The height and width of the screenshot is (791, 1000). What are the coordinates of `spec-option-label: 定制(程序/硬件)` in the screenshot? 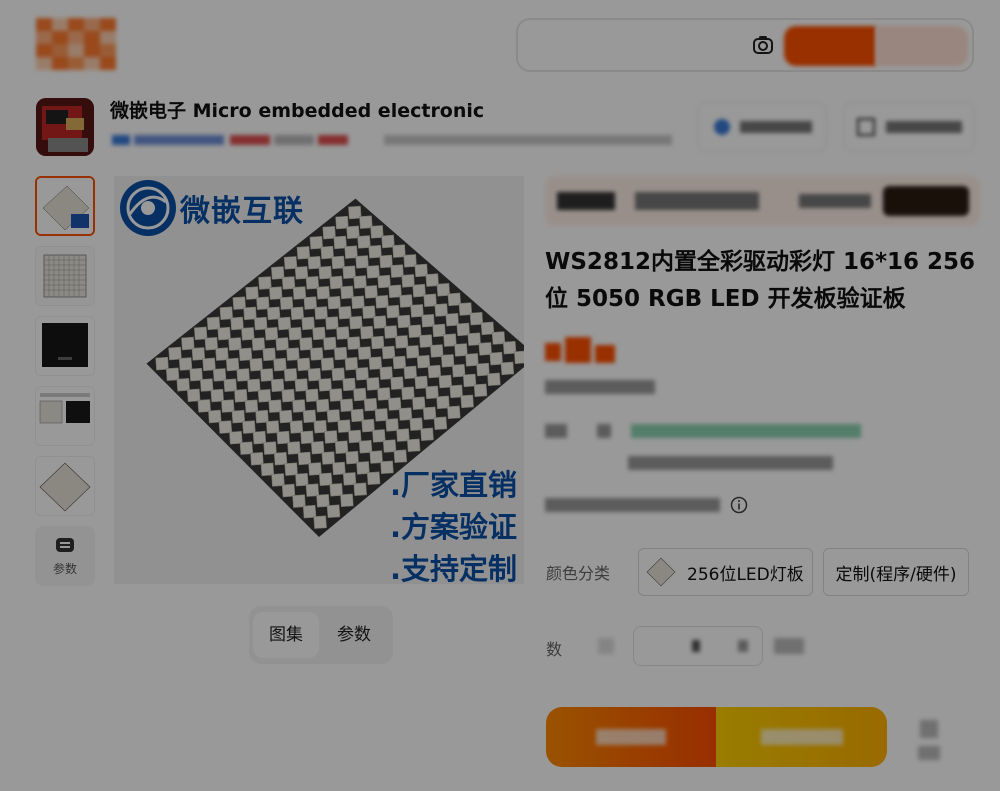 It's located at (896, 574).